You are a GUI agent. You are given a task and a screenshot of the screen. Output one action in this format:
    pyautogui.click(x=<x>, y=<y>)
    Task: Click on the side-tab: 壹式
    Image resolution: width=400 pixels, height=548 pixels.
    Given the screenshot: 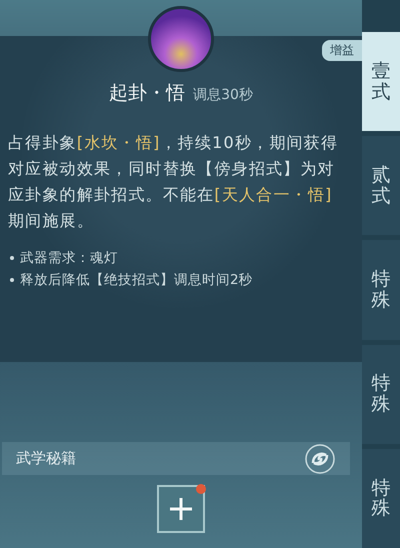 What is the action you would take?
    pyautogui.click(x=381, y=82)
    